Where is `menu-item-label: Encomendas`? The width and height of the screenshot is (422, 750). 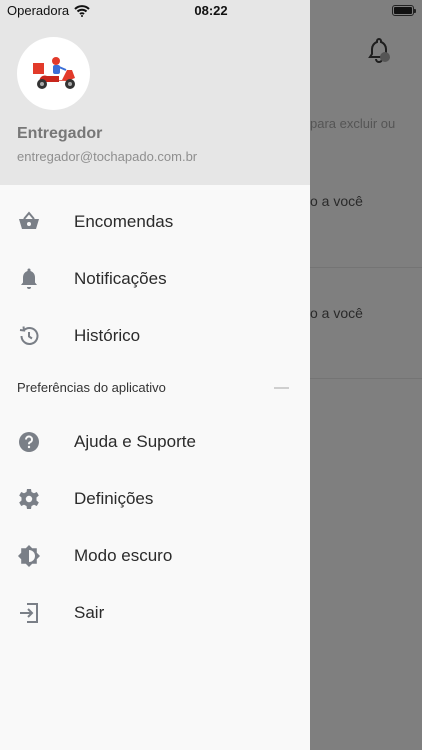 menu-item-label: Encomendas is located at coordinates (124, 221).